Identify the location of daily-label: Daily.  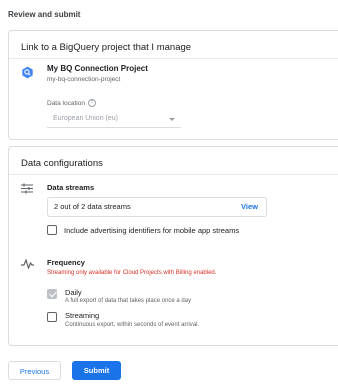
(73, 292).